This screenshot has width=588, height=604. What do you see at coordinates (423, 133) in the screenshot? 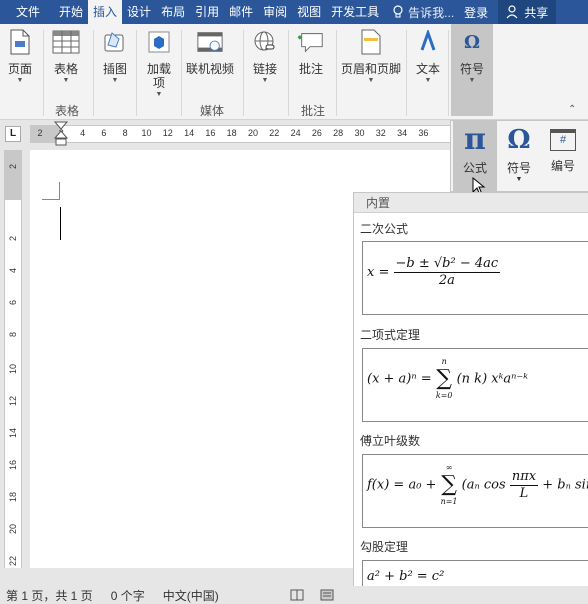
I see `ruler-tick-label: 36` at bounding box center [423, 133].